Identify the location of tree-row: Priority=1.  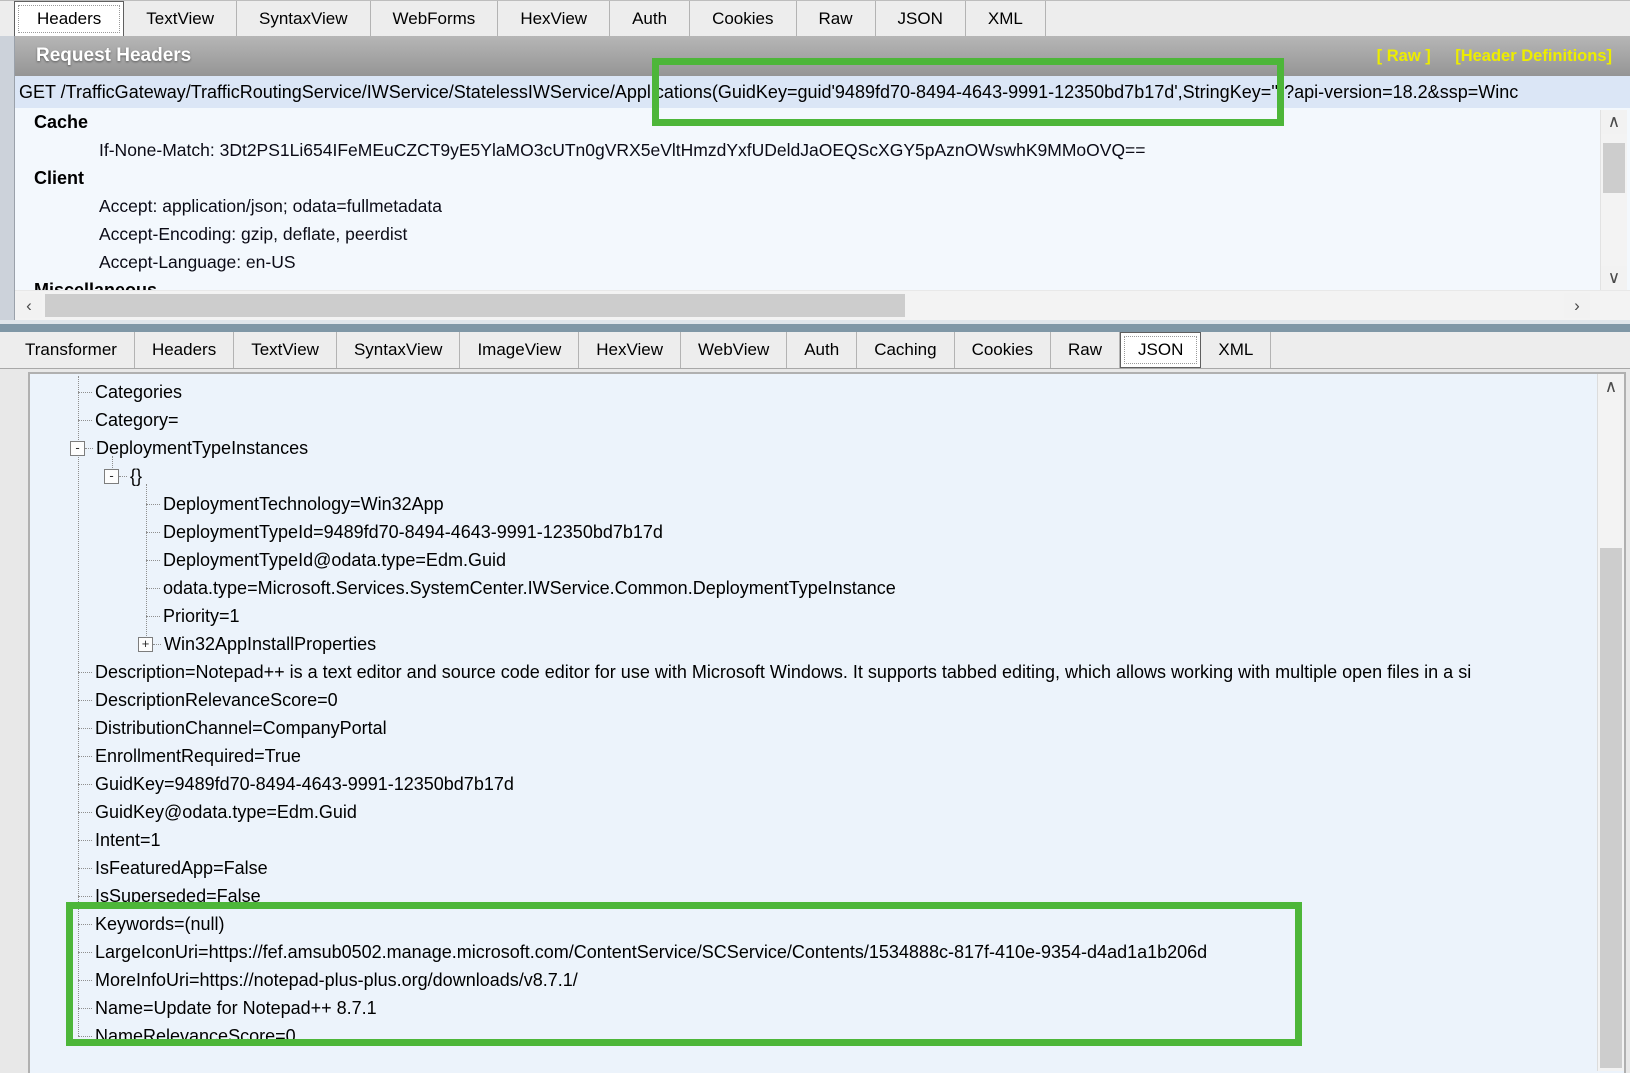
(814, 616).